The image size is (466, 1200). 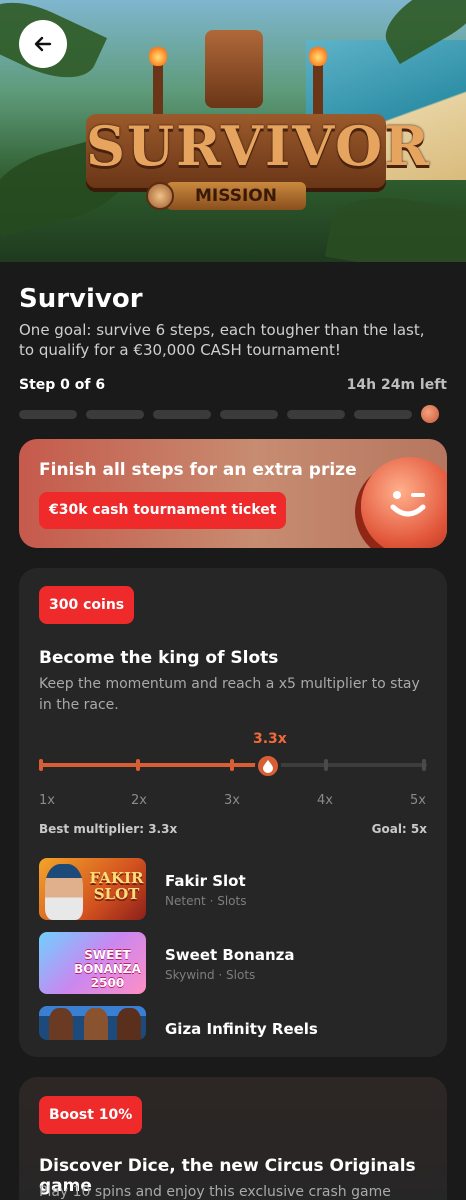 I want to click on totem, so click(x=234, y=69).